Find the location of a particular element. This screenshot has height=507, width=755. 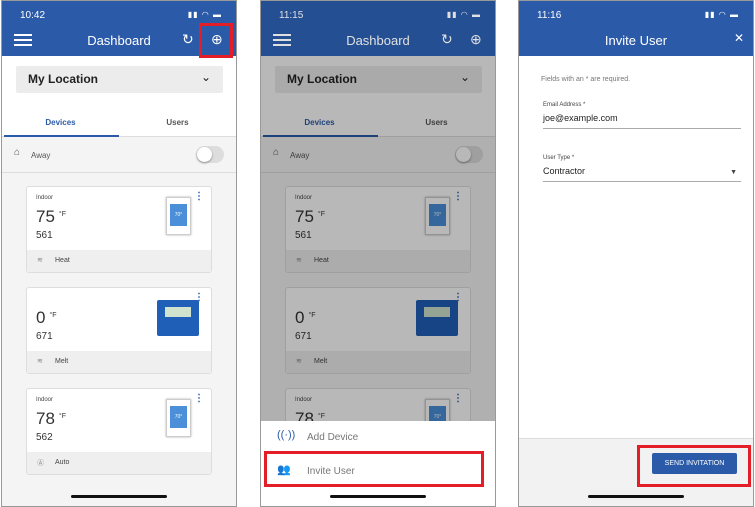

controller-box-image is located at coordinates (178, 318).